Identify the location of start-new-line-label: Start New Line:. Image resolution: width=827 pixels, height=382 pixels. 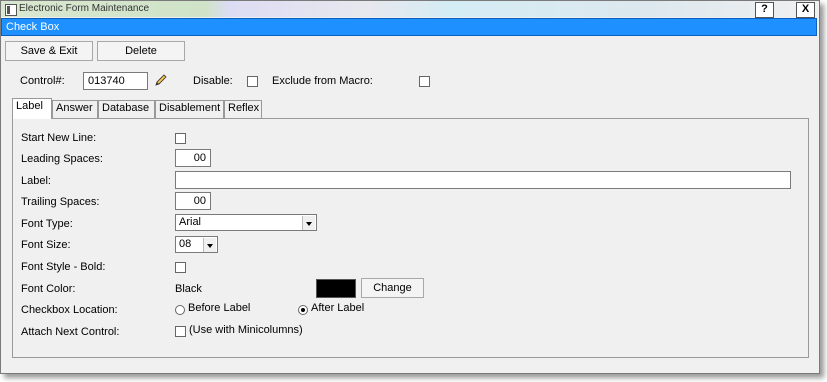
(59, 138).